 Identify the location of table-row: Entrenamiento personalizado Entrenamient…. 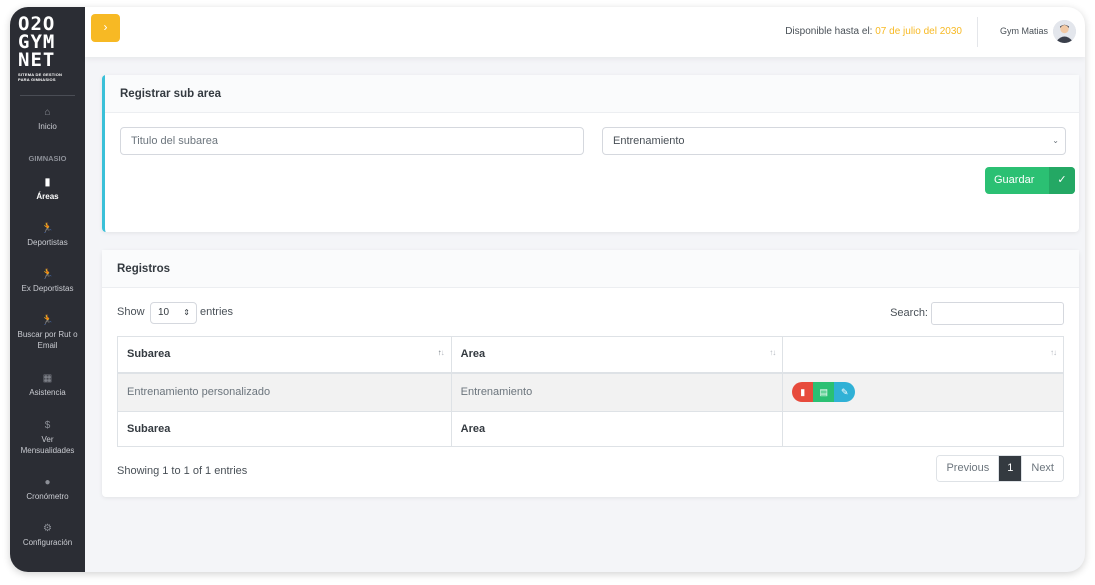
(590, 392).